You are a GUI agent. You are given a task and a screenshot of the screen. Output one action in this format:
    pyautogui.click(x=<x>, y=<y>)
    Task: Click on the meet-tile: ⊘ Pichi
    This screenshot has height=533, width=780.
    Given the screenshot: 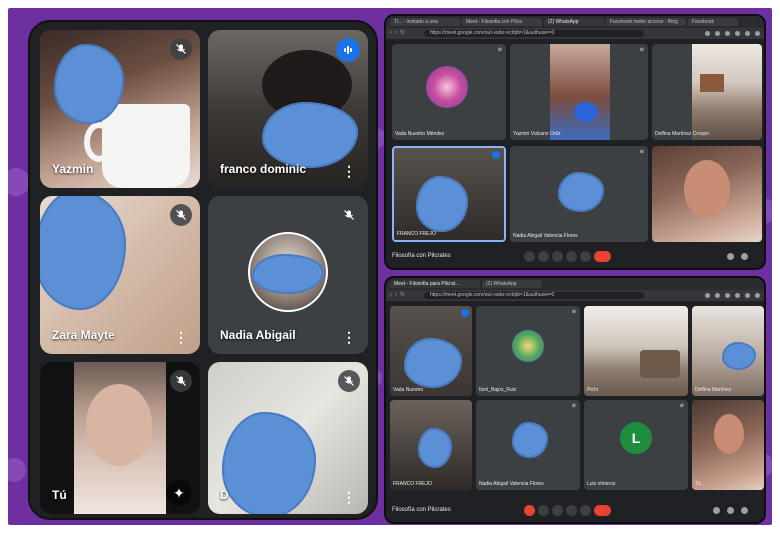 What is the action you would take?
    pyautogui.click(x=636, y=351)
    